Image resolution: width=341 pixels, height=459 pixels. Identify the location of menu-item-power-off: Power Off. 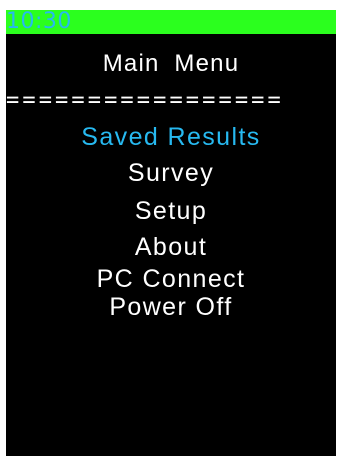
(171, 308).